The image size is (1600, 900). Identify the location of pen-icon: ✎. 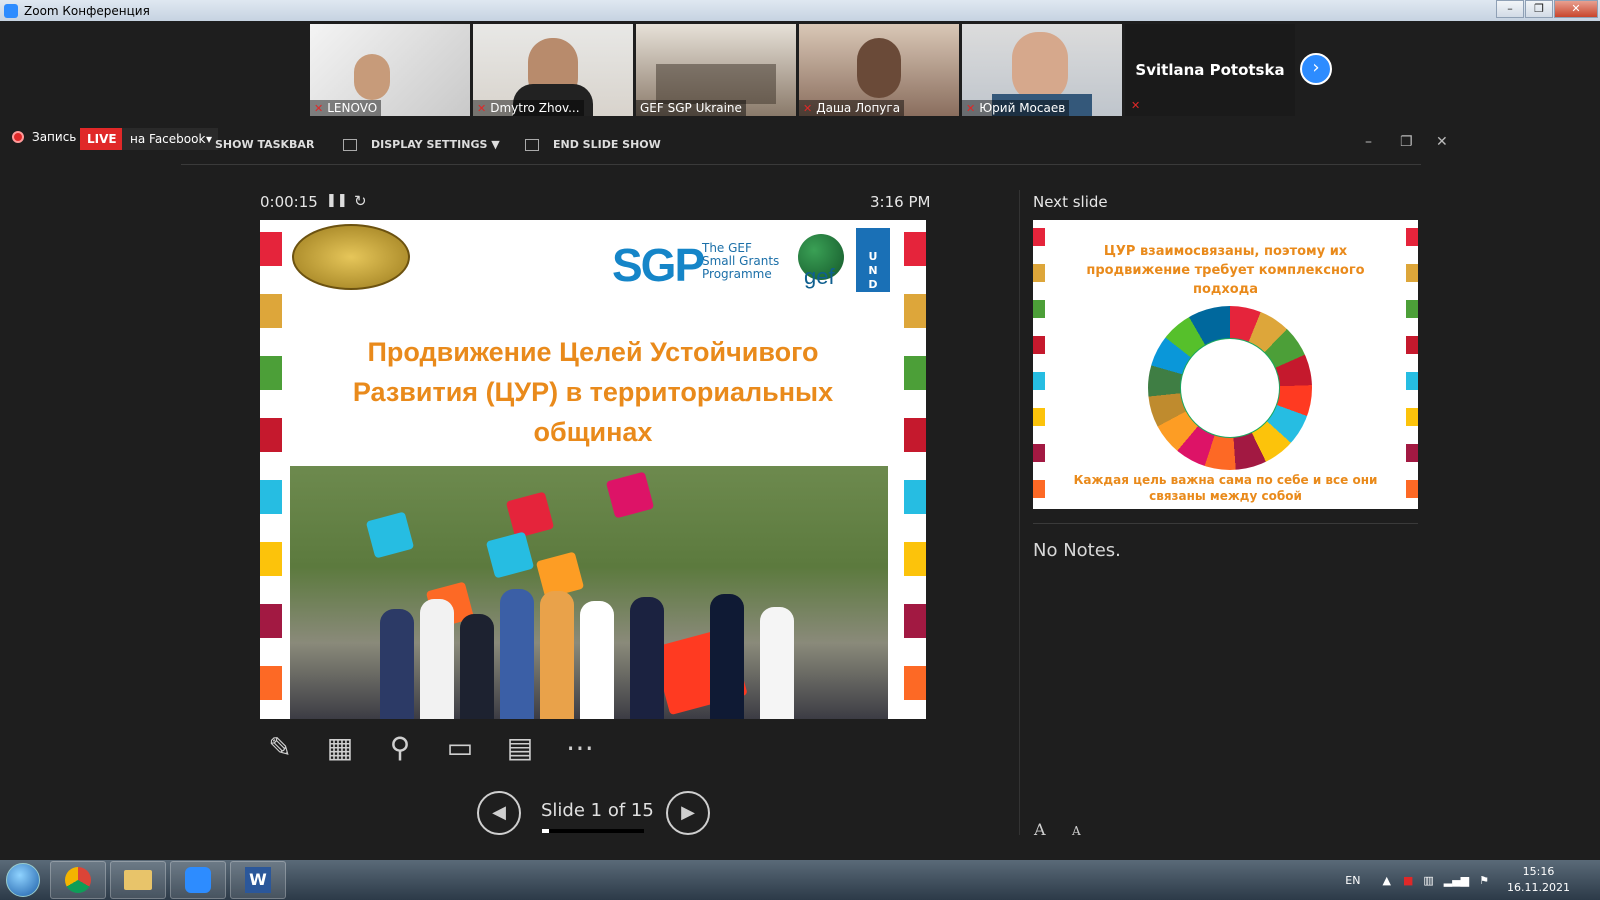
(280, 748).